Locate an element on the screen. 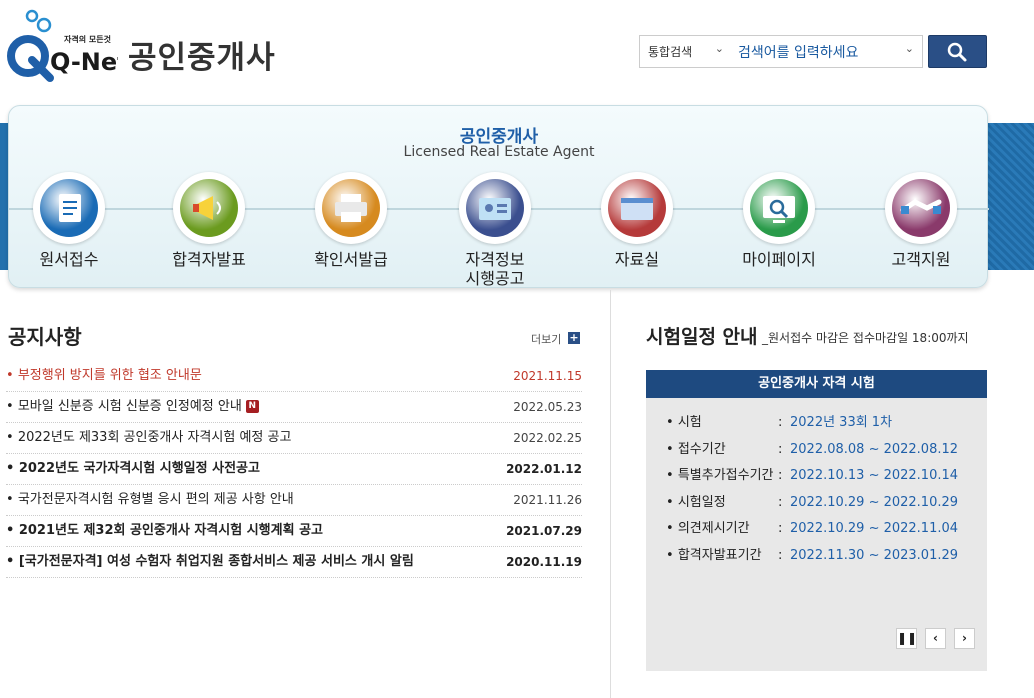 This screenshot has width=1034, height=698. plus-icon: + is located at coordinates (574, 338).